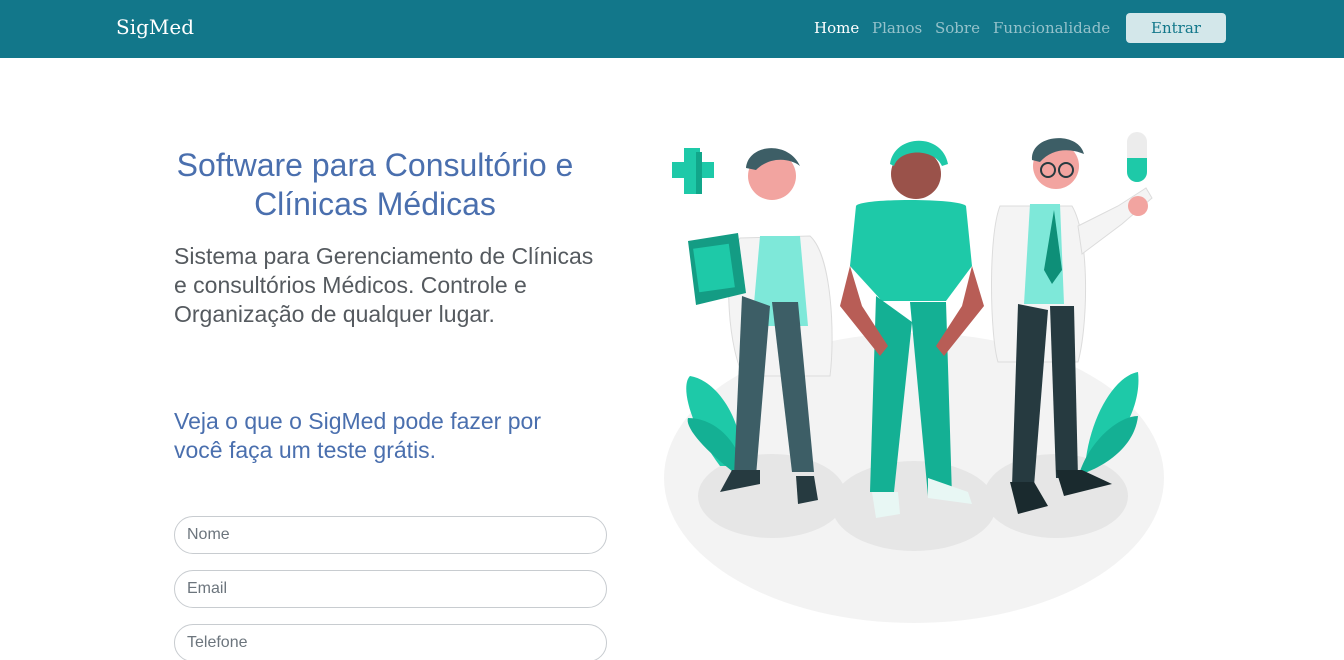 The width and height of the screenshot is (1344, 660). I want to click on nav-link-planos: Planos, so click(897, 28).